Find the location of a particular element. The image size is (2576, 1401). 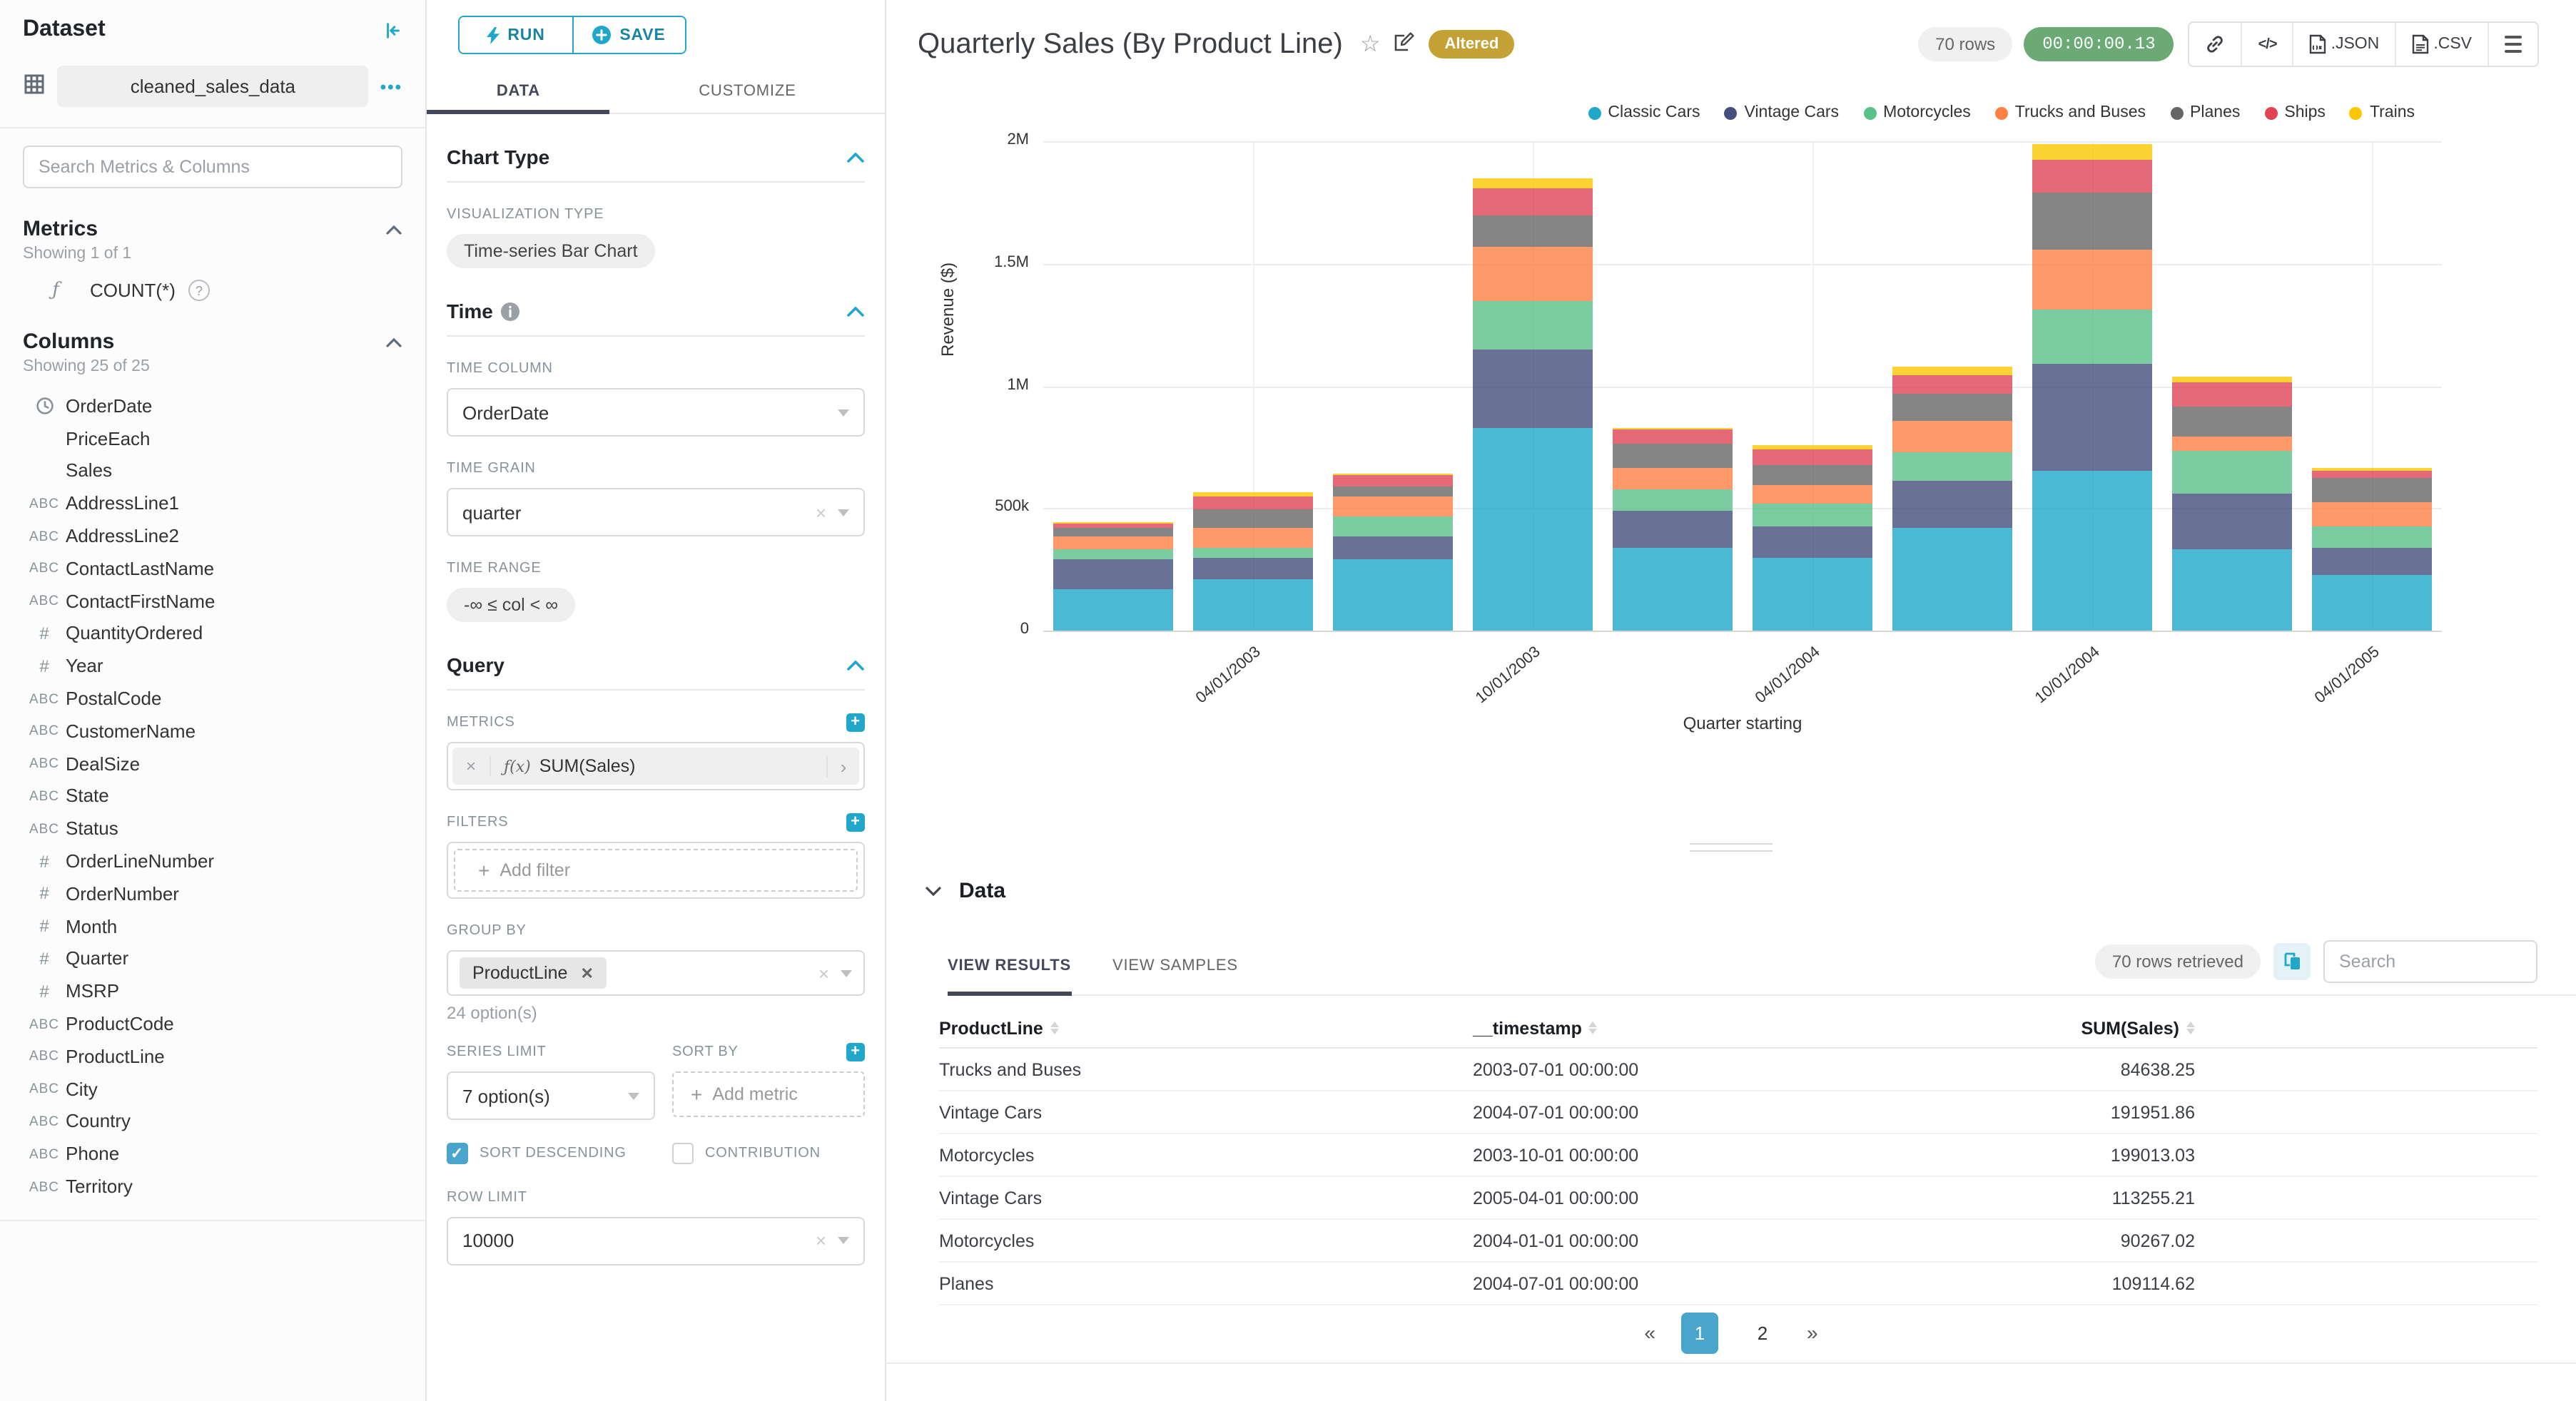

panel-resize-handle is located at coordinates (1731, 850).